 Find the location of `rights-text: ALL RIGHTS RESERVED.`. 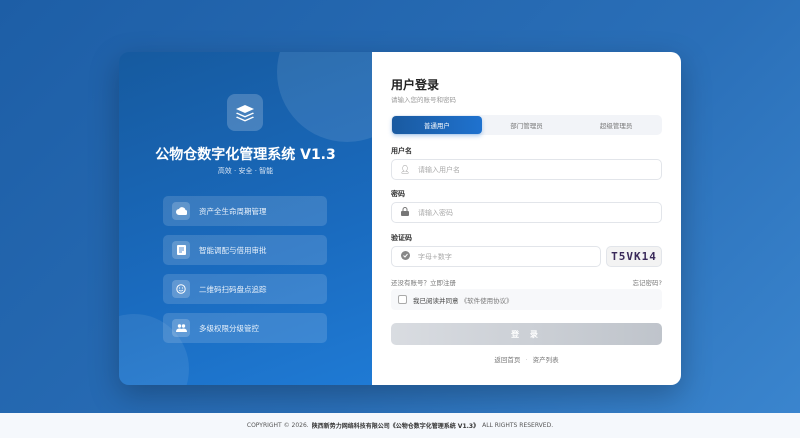

rights-text: ALL RIGHTS RESERVED. is located at coordinates (518, 425).